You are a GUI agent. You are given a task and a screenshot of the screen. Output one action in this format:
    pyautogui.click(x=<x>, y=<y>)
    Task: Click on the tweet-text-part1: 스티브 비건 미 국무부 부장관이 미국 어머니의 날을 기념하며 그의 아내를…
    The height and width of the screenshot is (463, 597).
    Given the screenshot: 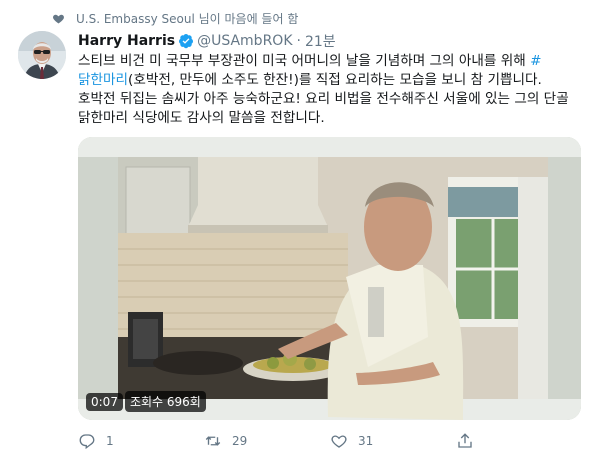 What is the action you would take?
    pyautogui.click(x=304, y=61)
    